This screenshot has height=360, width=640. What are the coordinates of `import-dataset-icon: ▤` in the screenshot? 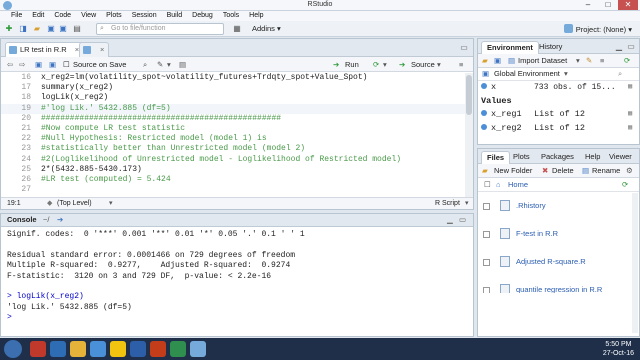 It's located at (511, 60).